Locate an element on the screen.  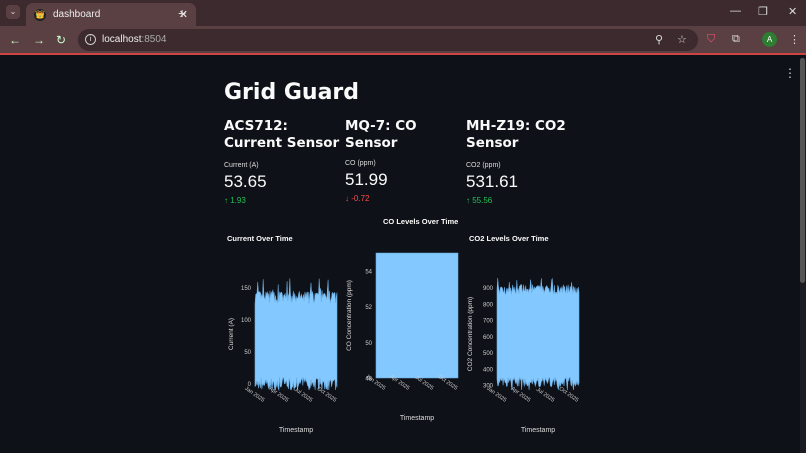
address-bar-row: ← → ↻ i localhost:8504 ⚲ ☆ ⛉ ⧉ A ⋮ is located at coordinates (403, 40).